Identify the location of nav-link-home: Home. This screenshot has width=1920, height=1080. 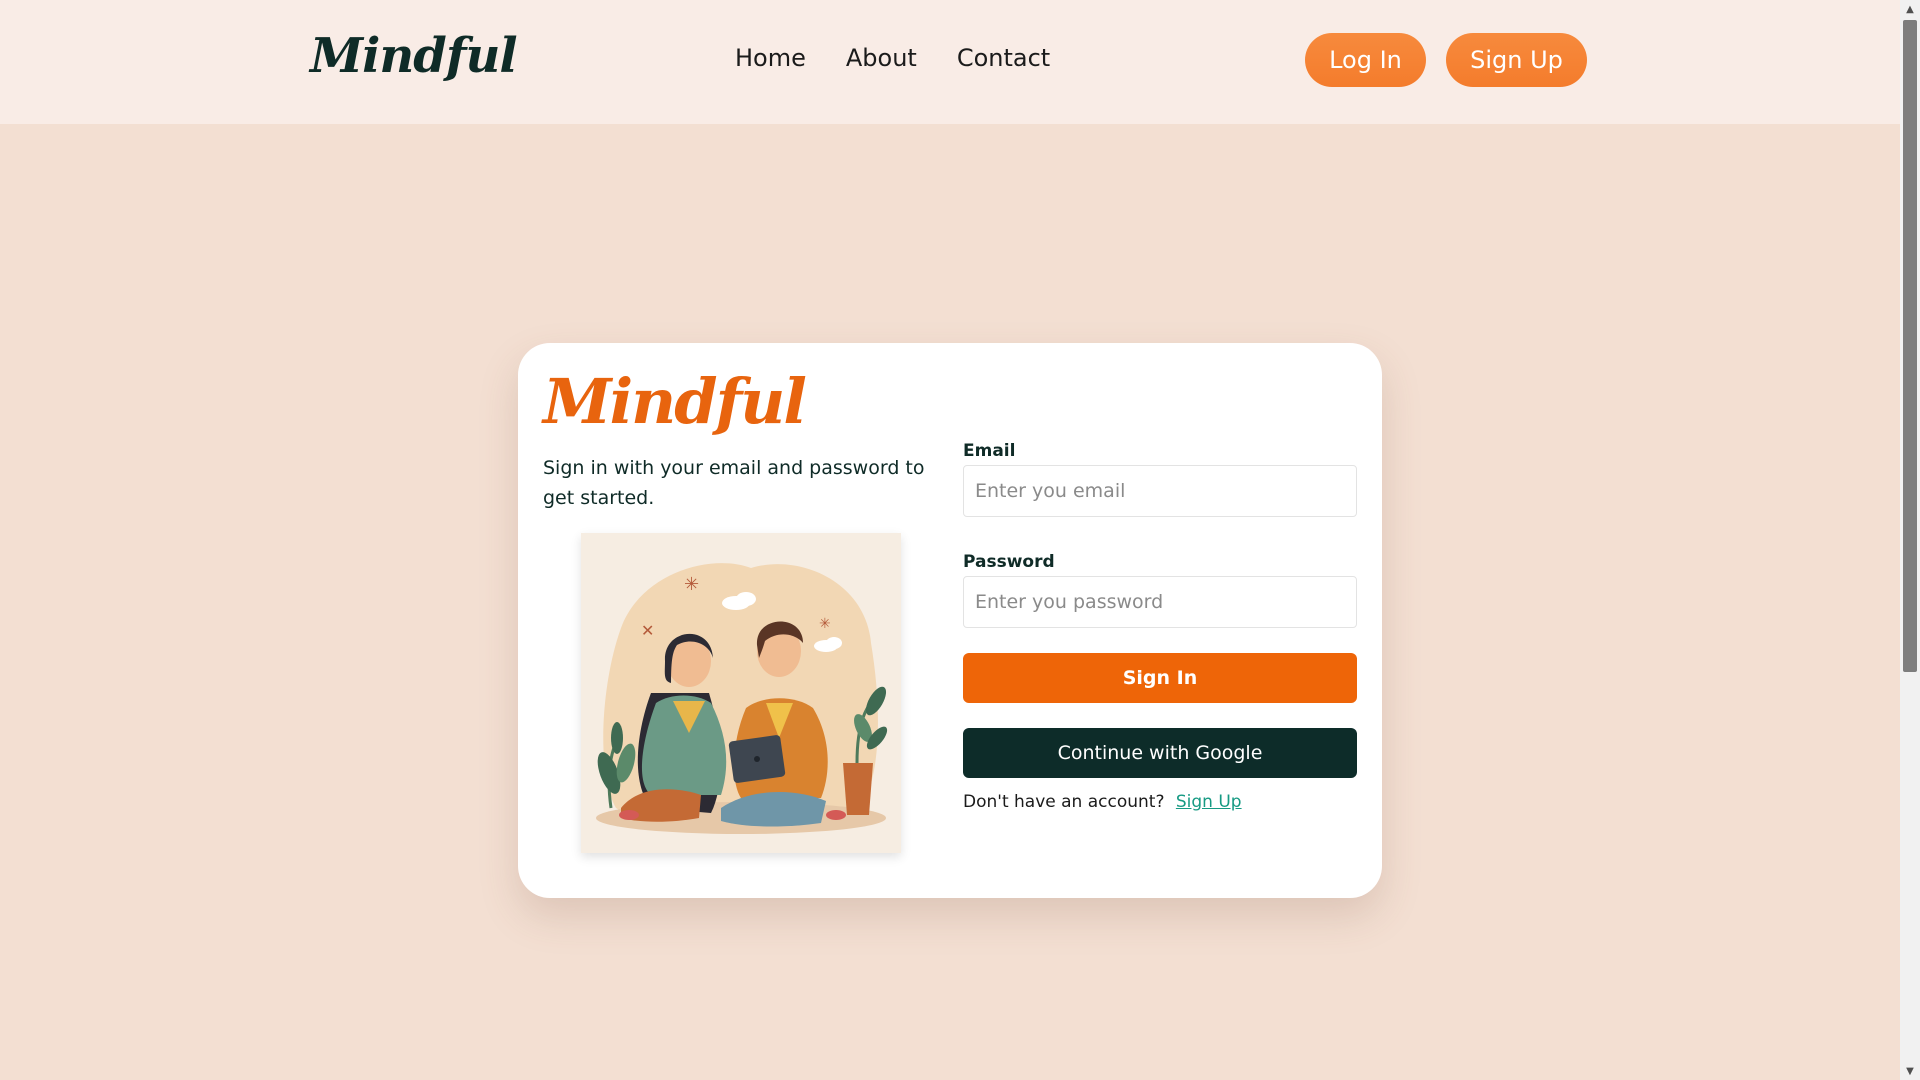
(770, 58).